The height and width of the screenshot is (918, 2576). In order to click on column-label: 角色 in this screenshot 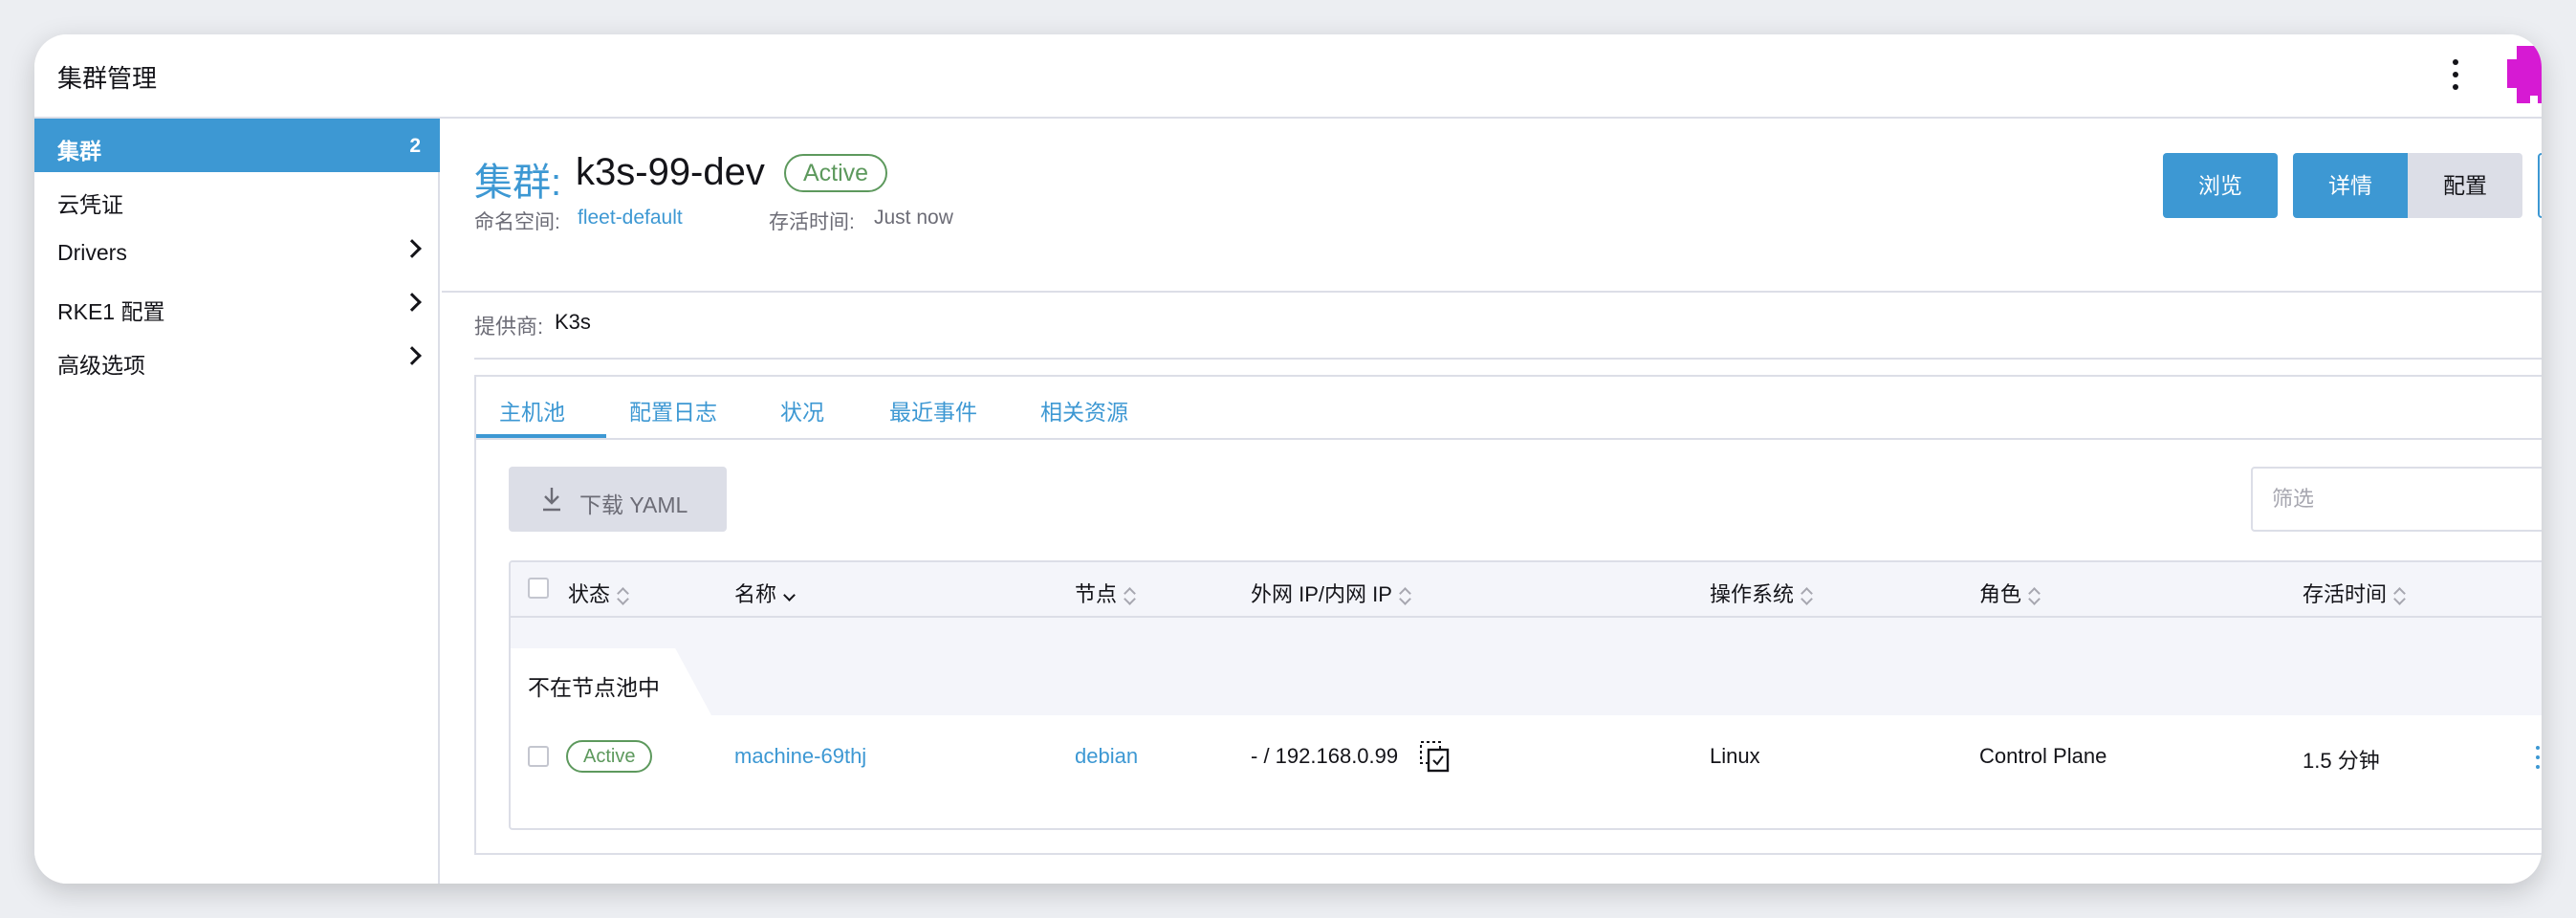, I will do `click(2000, 594)`.